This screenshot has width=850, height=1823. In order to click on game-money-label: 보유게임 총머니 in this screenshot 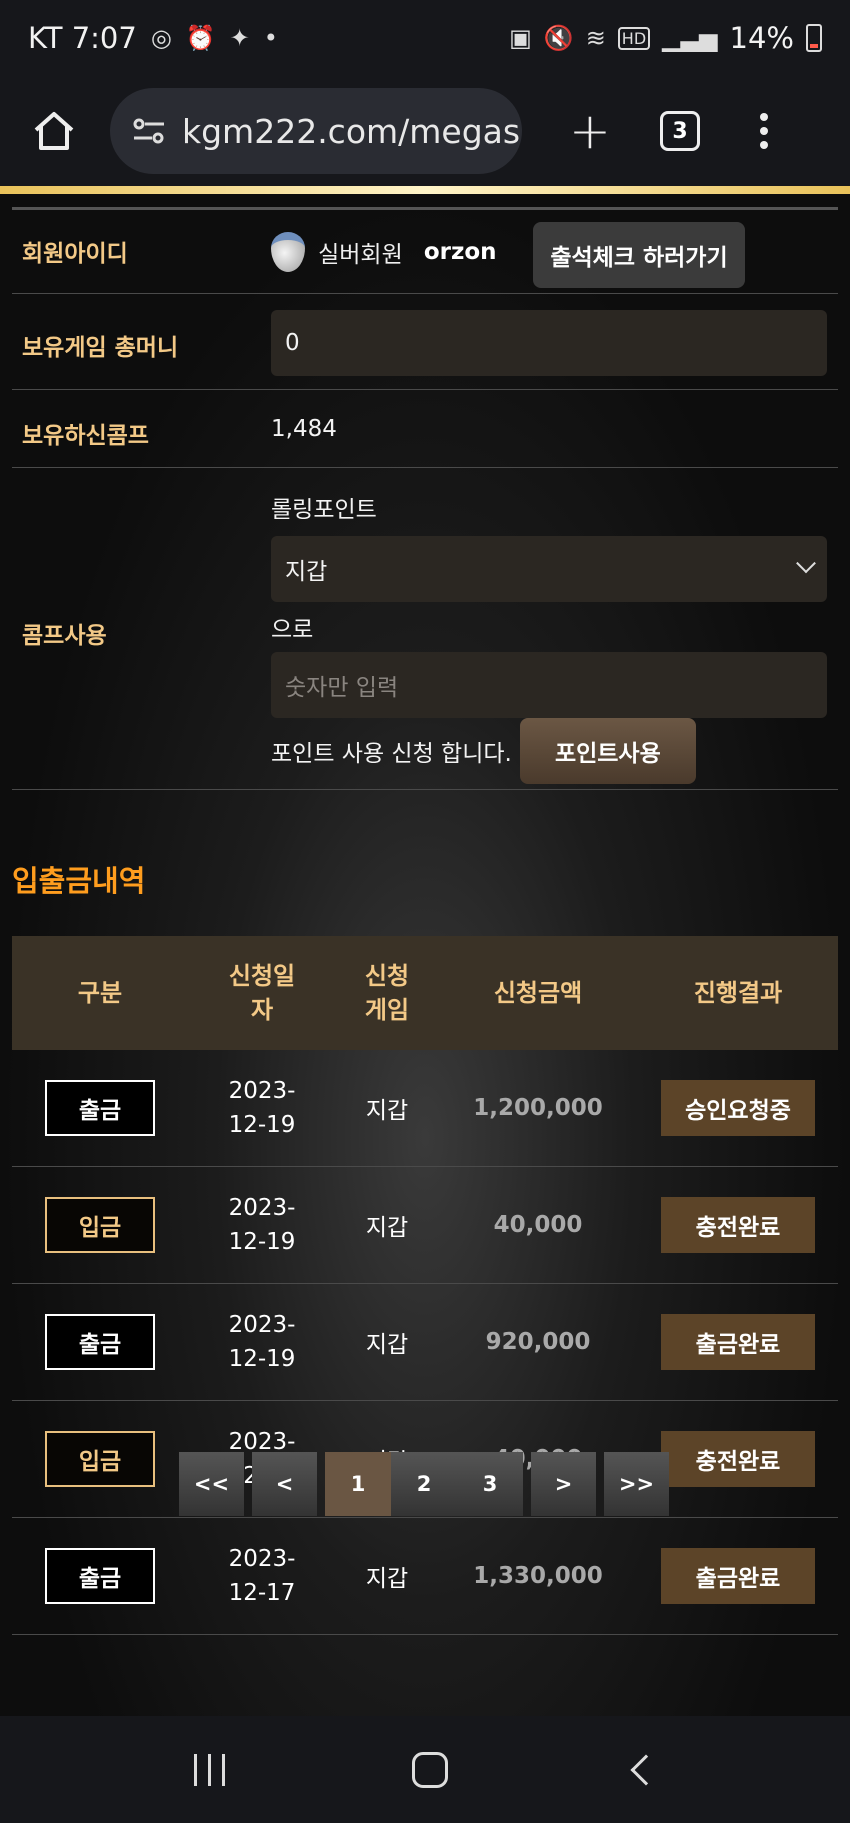, I will do `click(100, 348)`.